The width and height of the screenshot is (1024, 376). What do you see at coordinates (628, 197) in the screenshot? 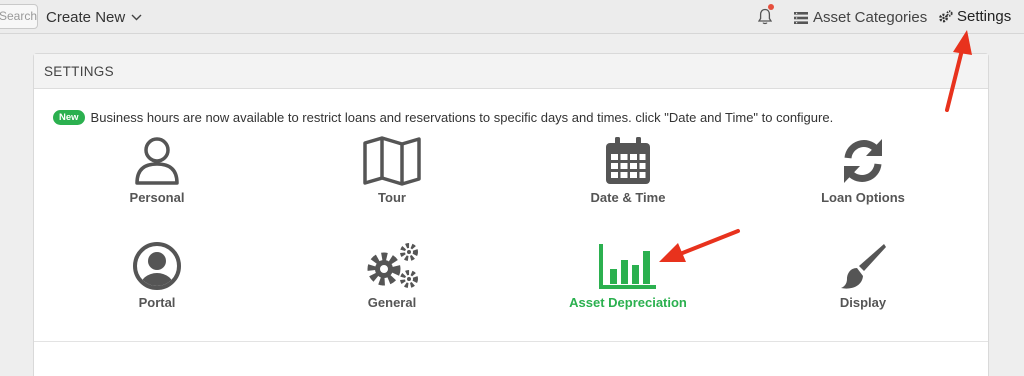
I see `tile-label: Date & Time` at bounding box center [628, 197].